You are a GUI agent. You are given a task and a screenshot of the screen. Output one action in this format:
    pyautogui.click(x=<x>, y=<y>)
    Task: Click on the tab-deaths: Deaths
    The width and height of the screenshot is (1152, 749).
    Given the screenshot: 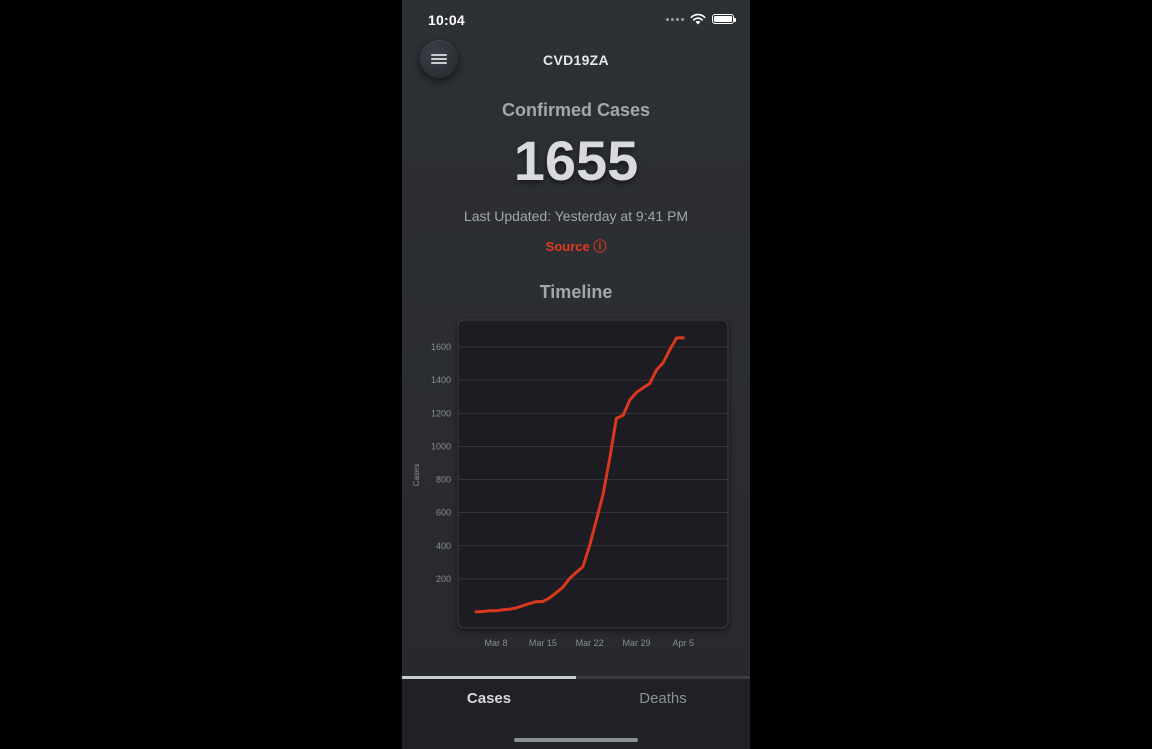 What is the action you would take?
    pyautogui.click(x=663, y=698)
    